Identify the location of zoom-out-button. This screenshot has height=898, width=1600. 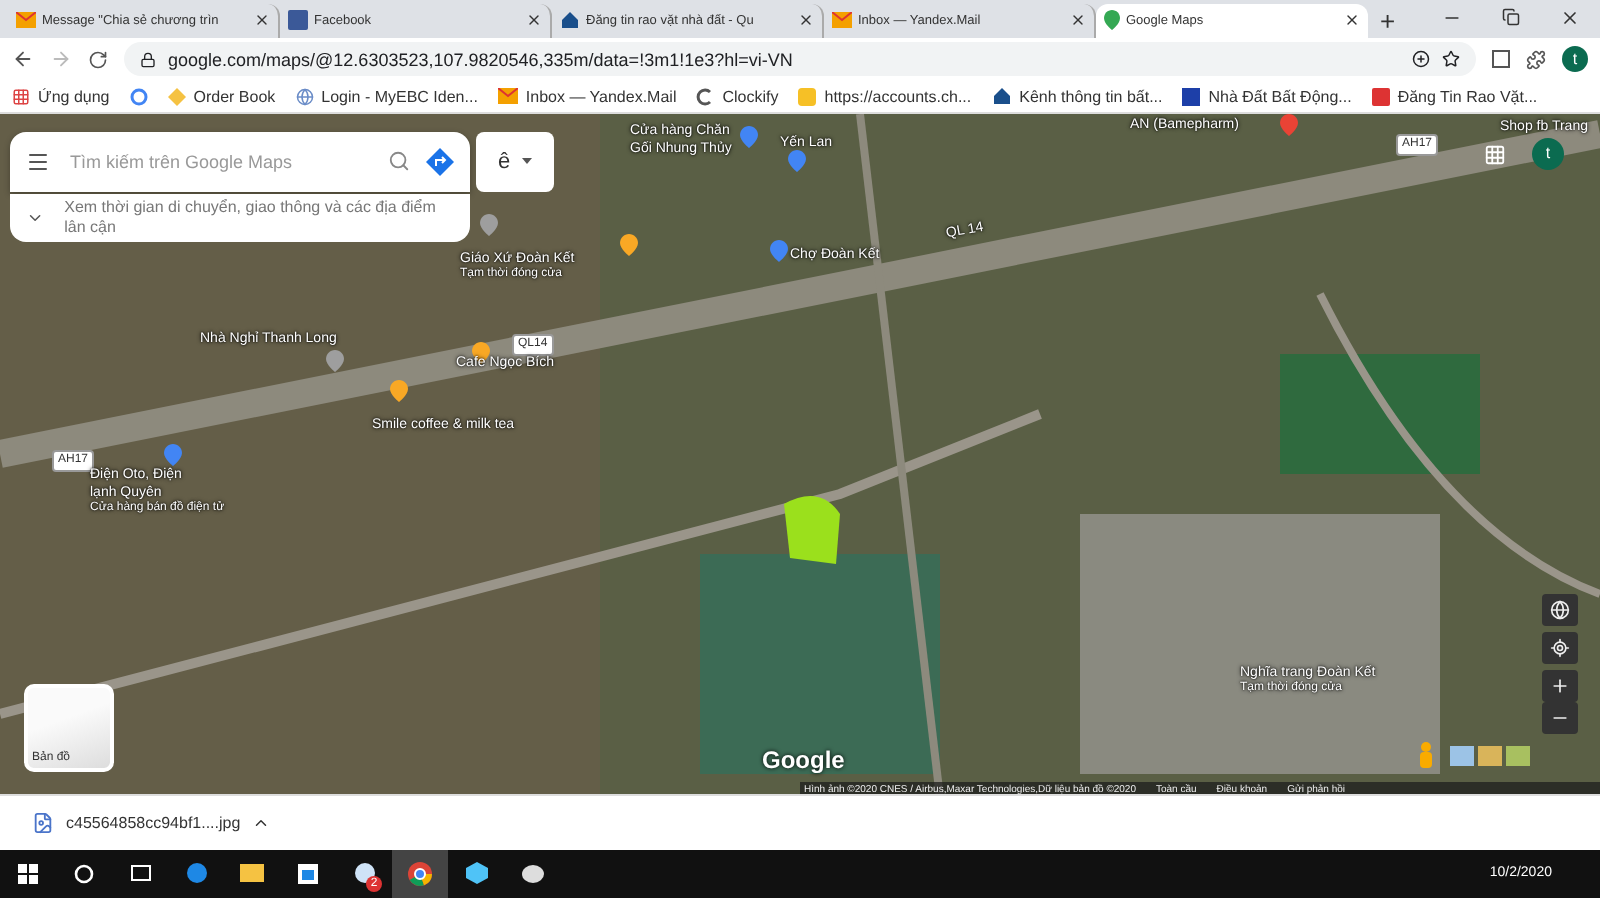
(1560, 717).